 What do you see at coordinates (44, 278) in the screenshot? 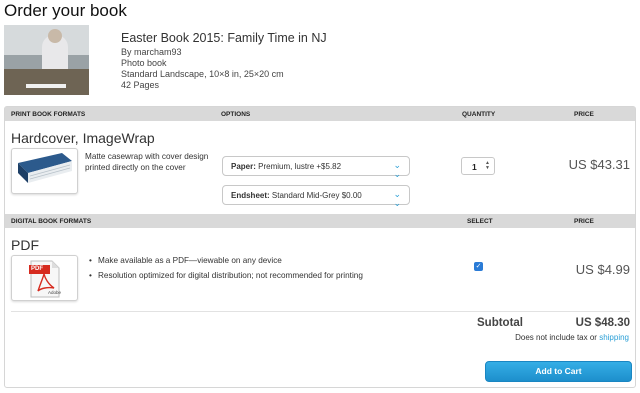
I see `pdf-product-image: PDF Adobe` at bounding box center [44, 278].